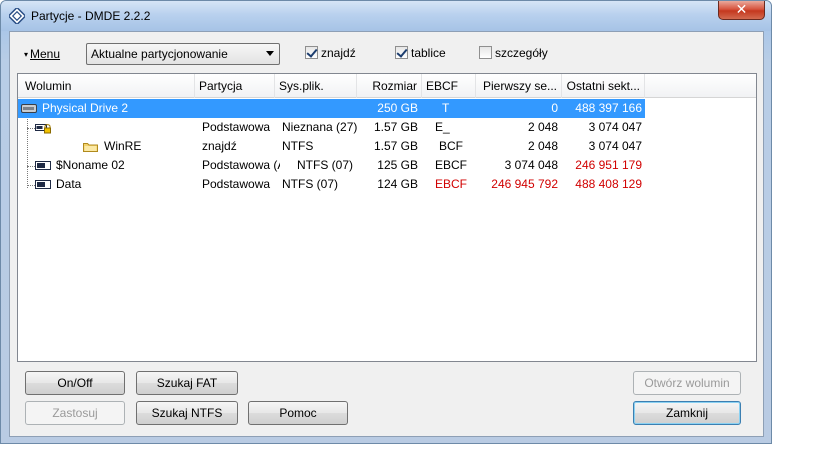  I want to click on column-header-partycja: Partycja, so click(235, 86).